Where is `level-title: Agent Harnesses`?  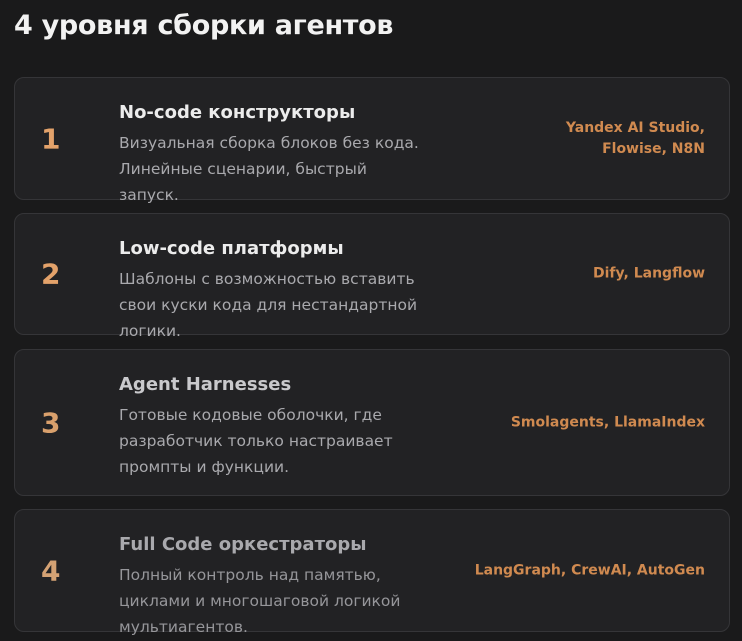
level-title: Agent Harnesses is located at coordinates (205, 384).